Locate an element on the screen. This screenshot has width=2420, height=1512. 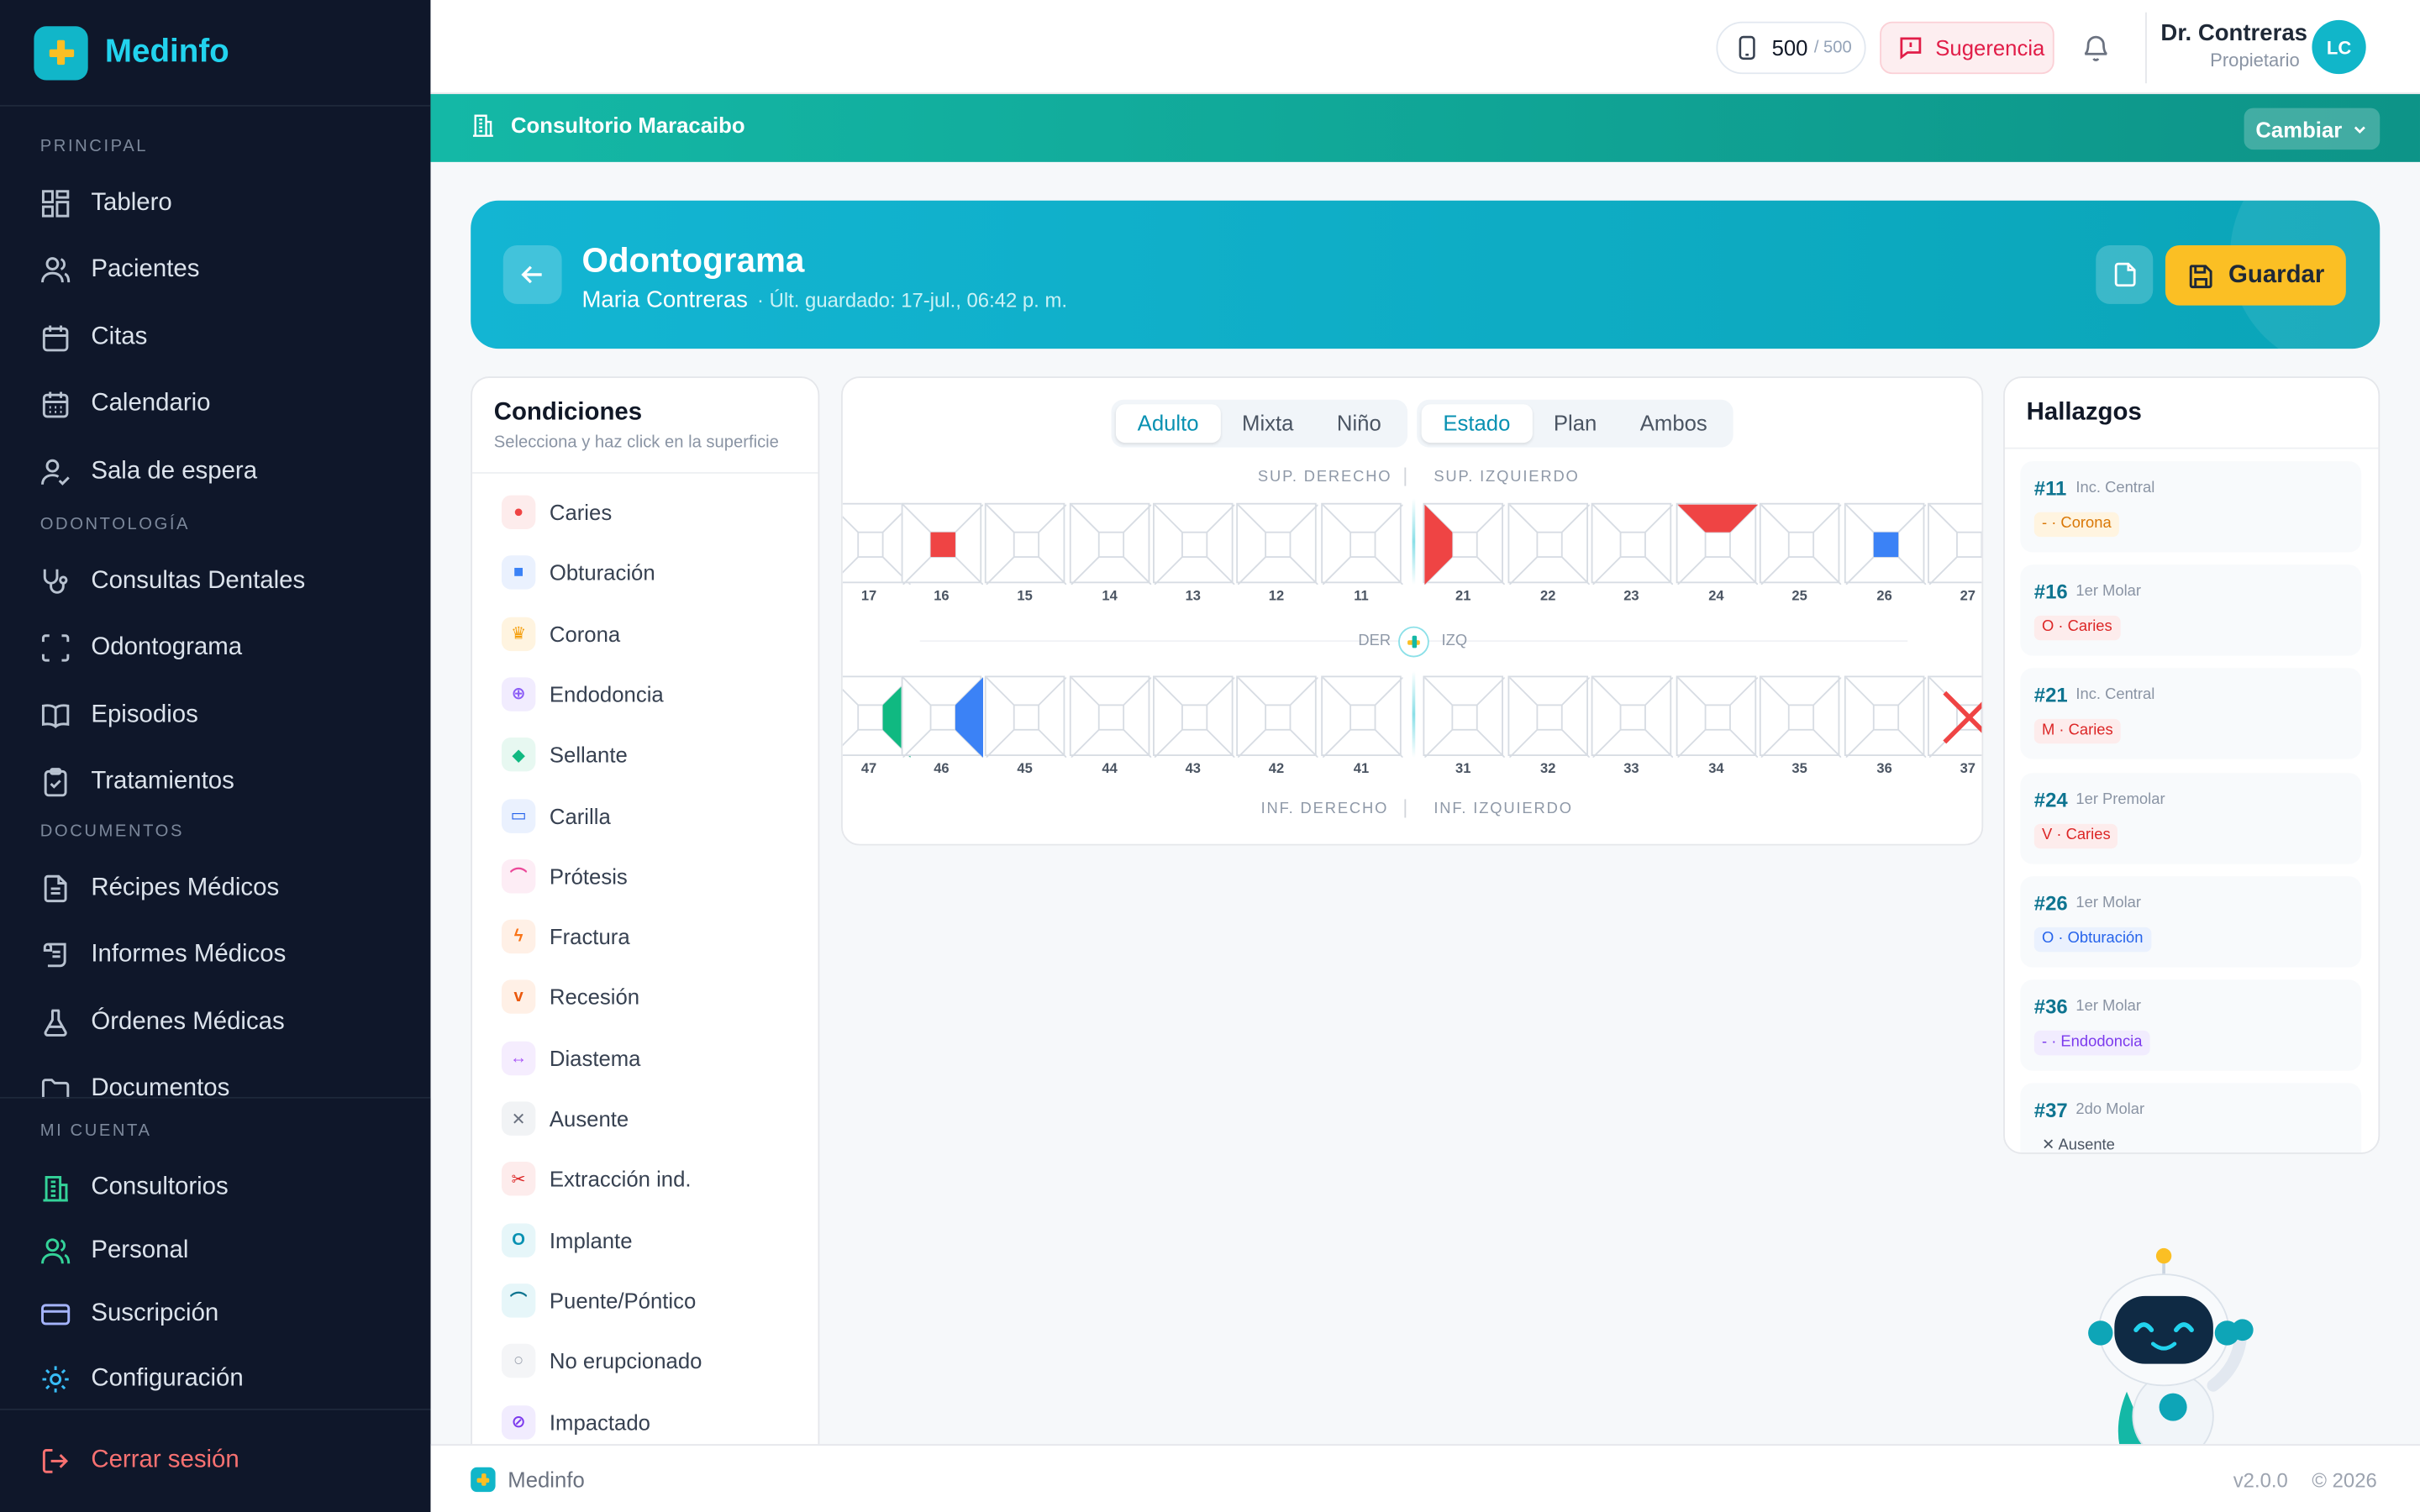
finding-tooth: #21 is located at coordinates (2050, 695).